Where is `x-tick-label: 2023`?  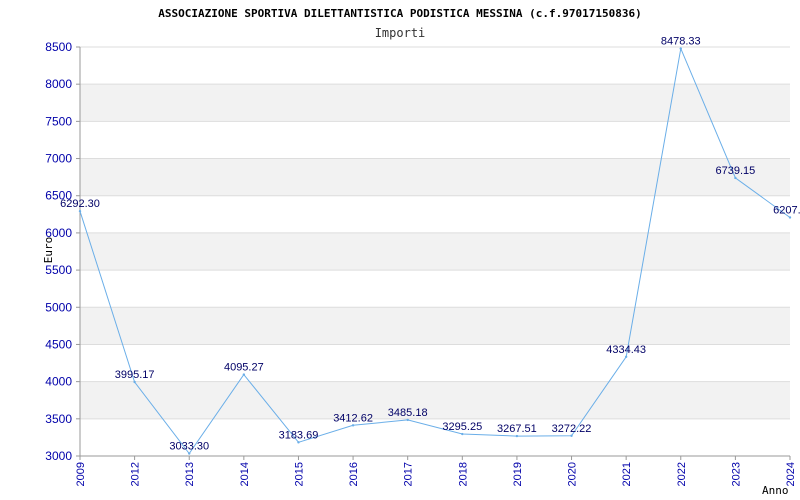
x-tick-label: 2023 is located at coordinates (736, 474).